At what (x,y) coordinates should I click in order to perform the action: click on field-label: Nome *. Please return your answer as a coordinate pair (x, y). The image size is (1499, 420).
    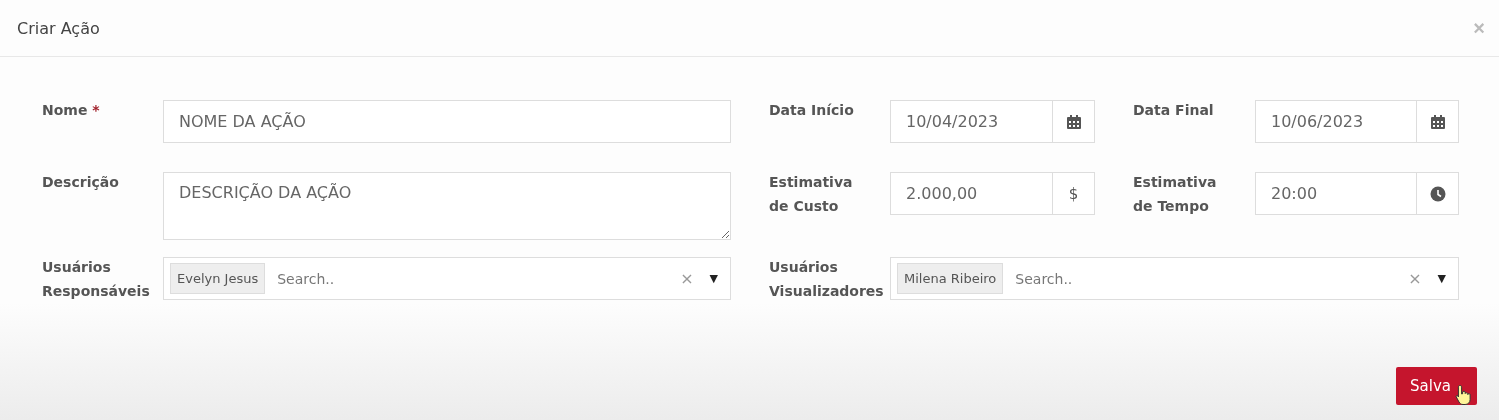
    Looking at the image, I should click on (71, 110).